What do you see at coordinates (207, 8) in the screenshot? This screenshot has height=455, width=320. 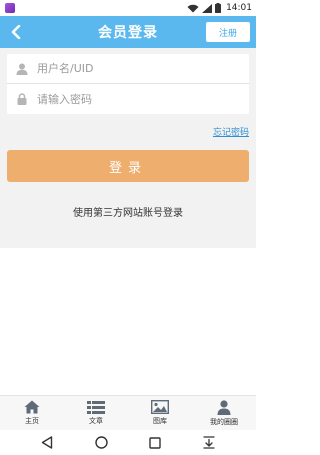 I see `signal-icon` at bounding box center [207, 8].